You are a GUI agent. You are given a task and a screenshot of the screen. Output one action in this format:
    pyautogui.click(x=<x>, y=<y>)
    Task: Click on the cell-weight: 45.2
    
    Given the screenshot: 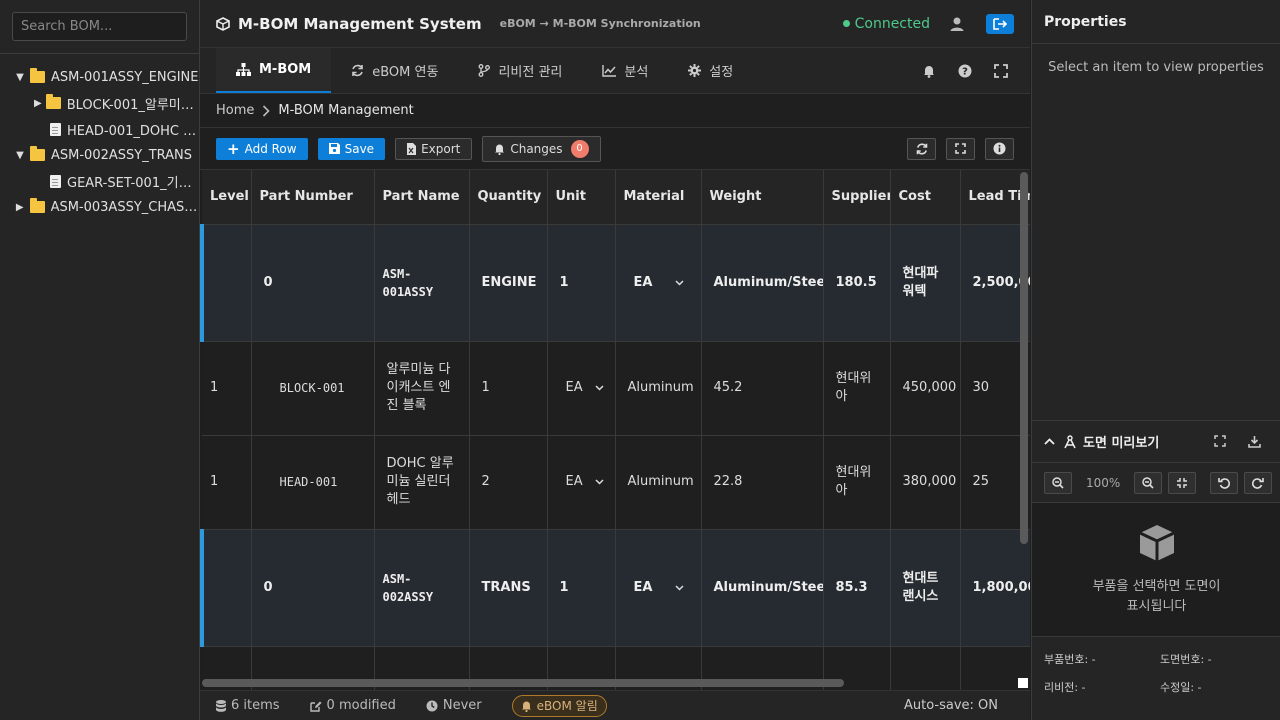 What is the action you would take?
    pyautogui.click(x=762, y=388)
    